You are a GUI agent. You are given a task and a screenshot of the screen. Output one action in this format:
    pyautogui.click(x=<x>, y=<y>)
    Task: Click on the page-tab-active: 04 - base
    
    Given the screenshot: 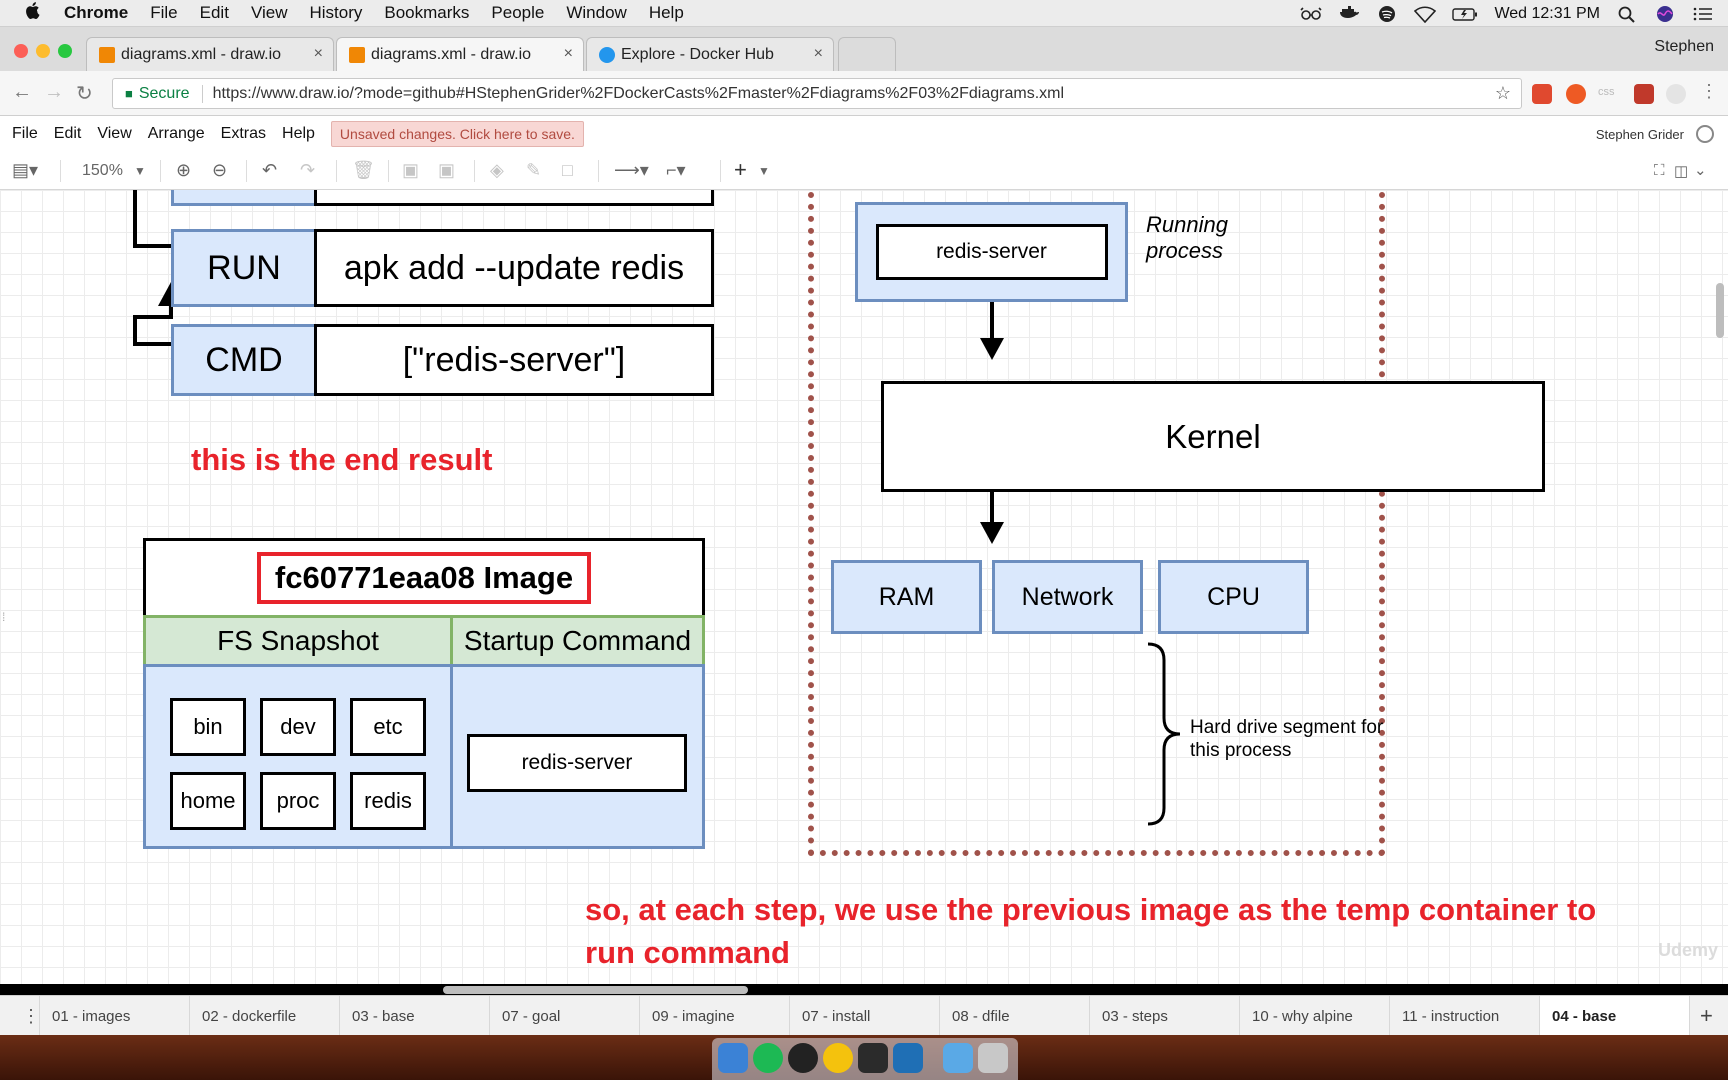 What is the action you would take?
    pyautogui.click(x=1615, y=1016)
    